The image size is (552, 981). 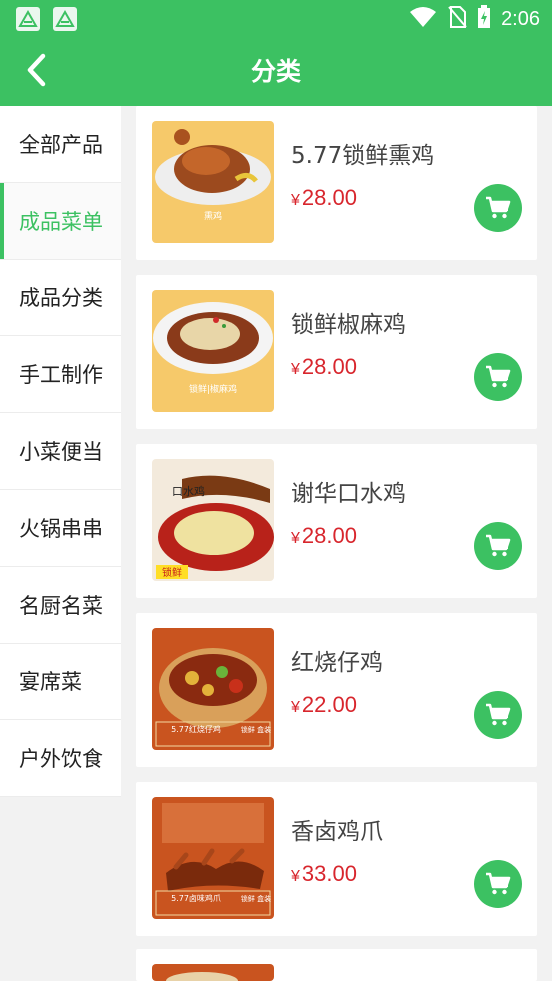 I want to click on product-card: 锁鲜|椒麻鸡 锁鲜椒麻鸡 ¥28.00, so click(x=336, y=352).